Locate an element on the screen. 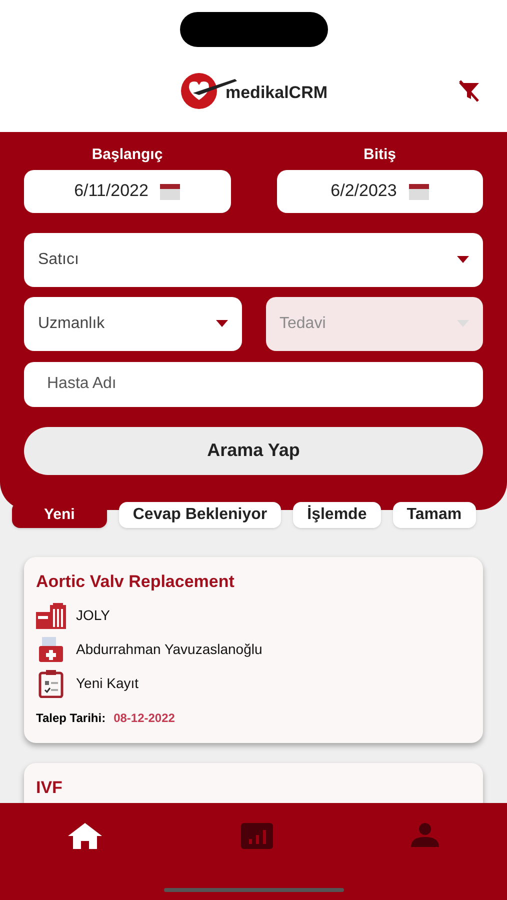 The image size is (507, 900). end-label: Bitiş is located at coordinates (379, 155).